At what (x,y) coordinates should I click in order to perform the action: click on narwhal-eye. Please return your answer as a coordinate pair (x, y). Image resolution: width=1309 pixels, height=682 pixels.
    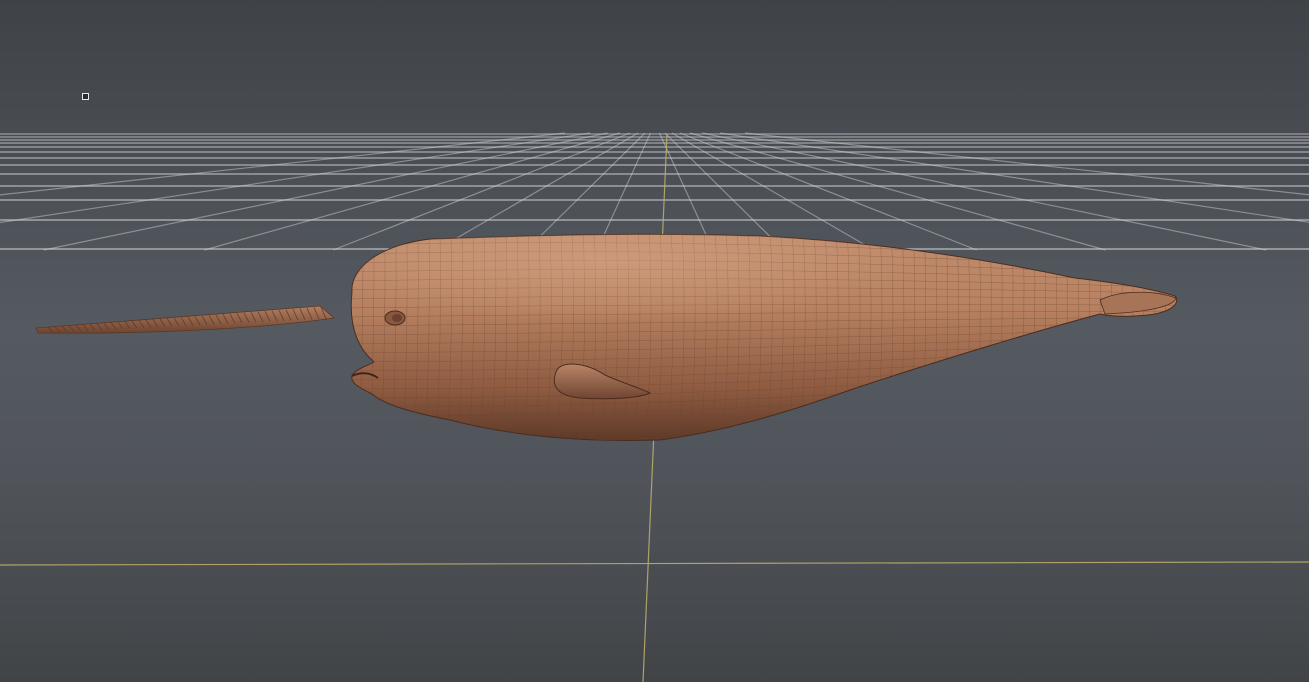
    Looking at the image, I should click on (395, 318).